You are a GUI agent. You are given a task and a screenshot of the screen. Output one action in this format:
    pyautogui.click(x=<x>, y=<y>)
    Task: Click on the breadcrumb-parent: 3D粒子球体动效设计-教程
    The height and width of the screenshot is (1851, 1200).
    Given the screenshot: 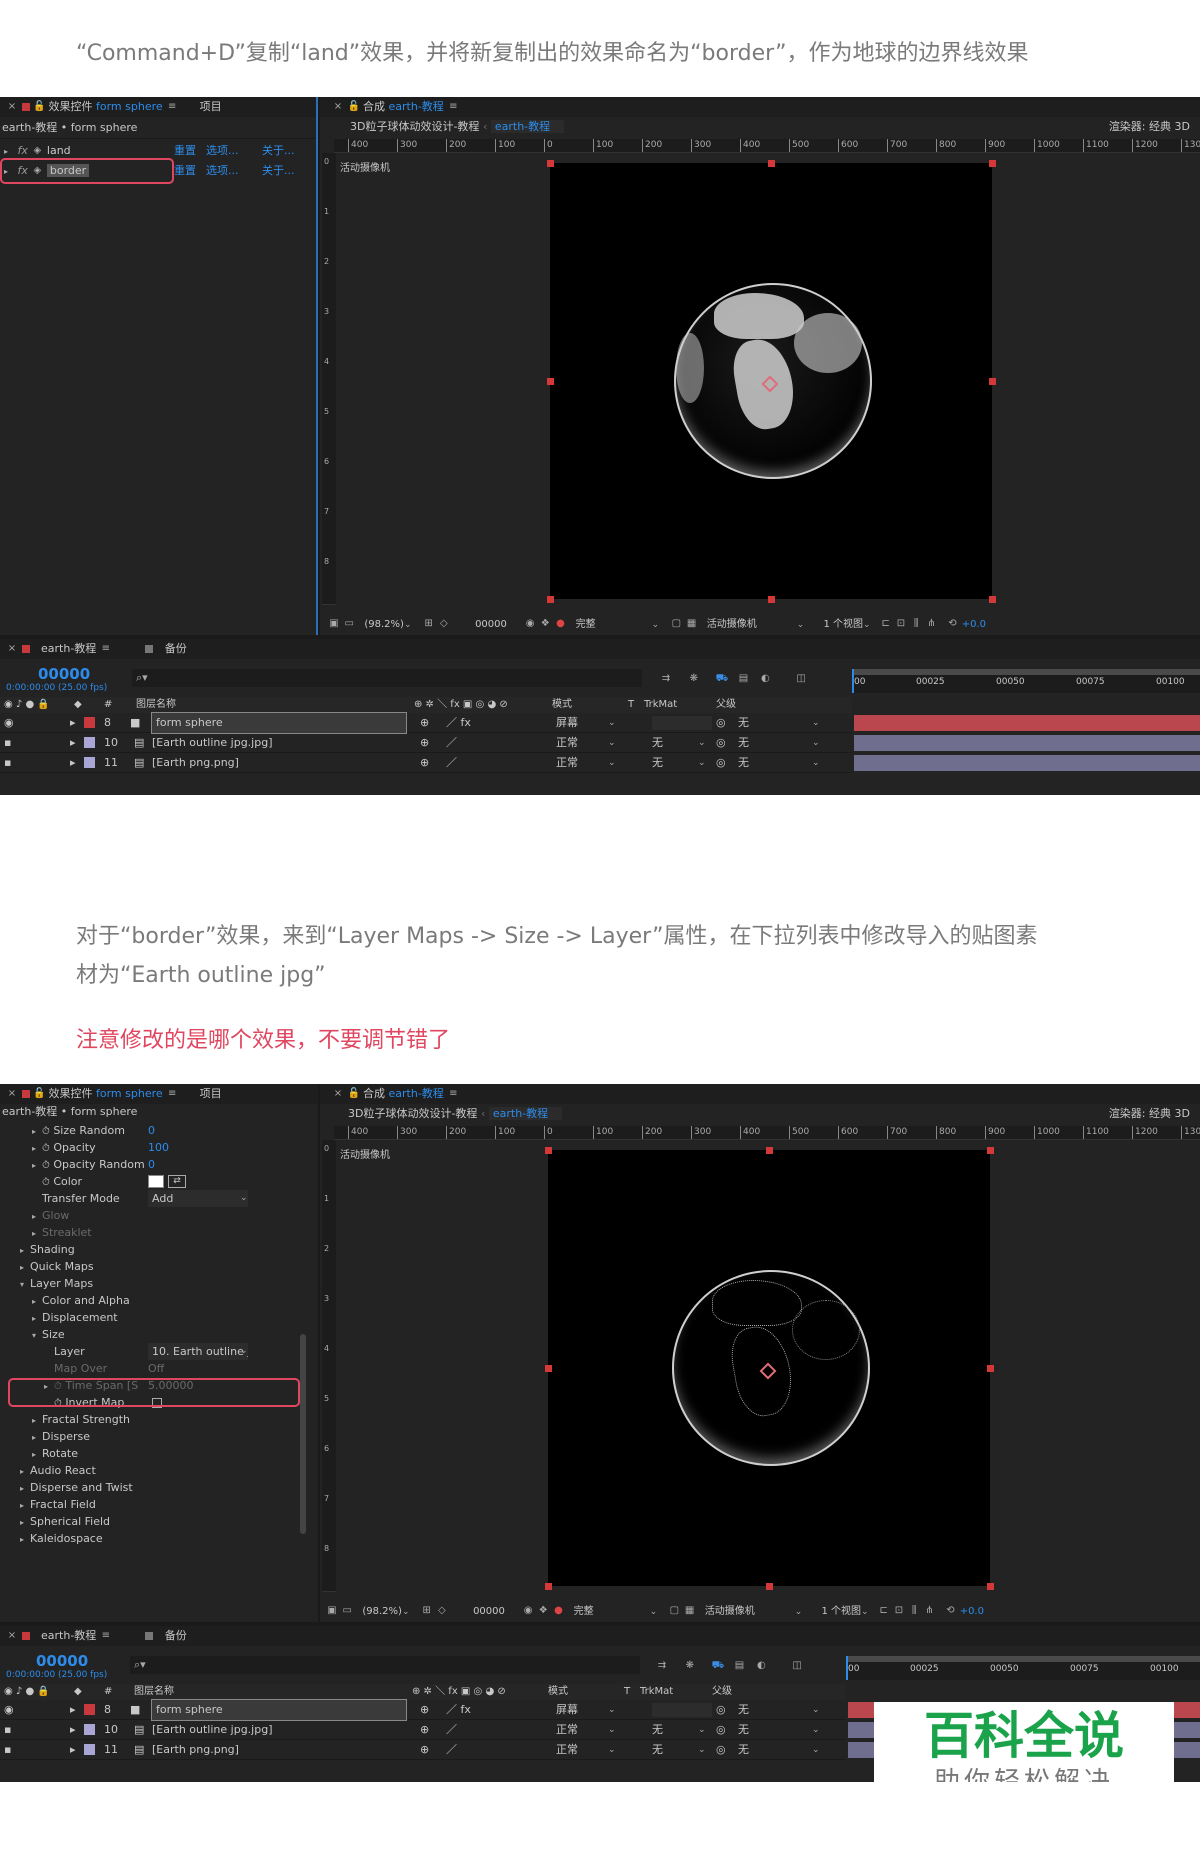 What is the action you would take?
    pyautogui.click(x=412, y=1113)
    